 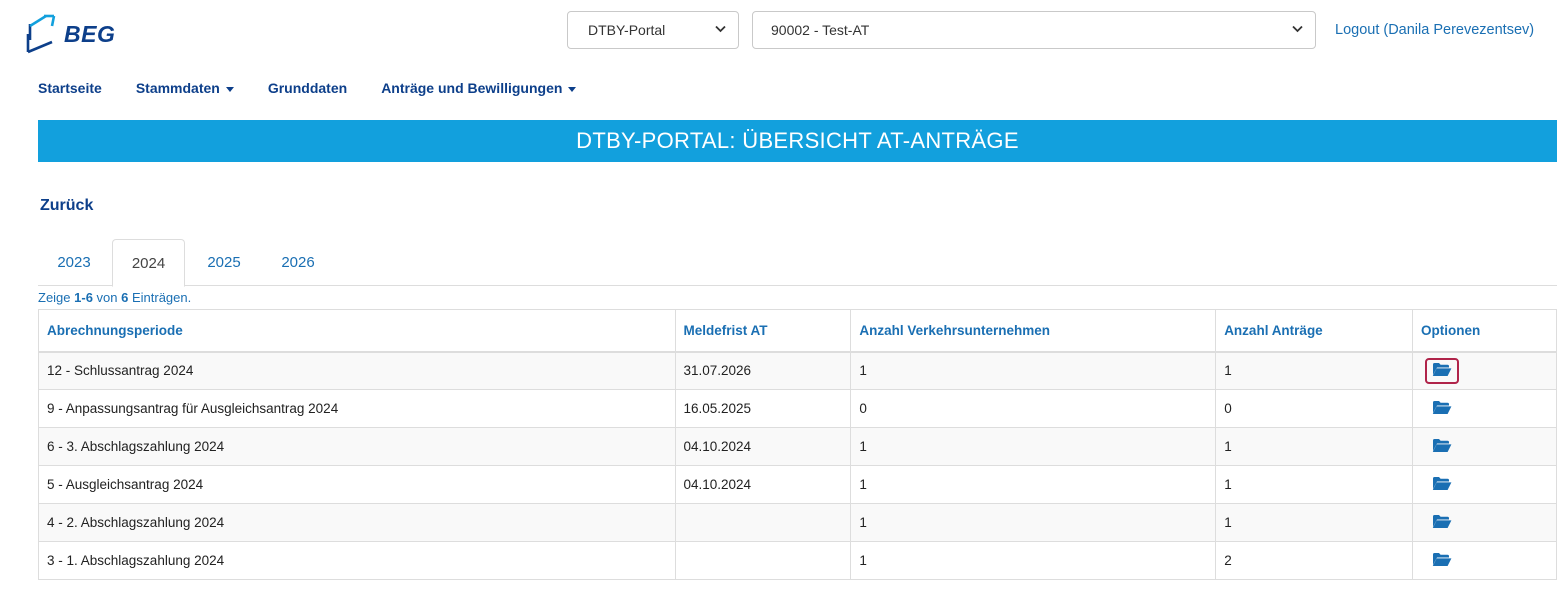 What do you see at coordinates (177, 88) in the screenshot?
I see `nav-item-label: Stammdaten` at bounding box center [177, 88].